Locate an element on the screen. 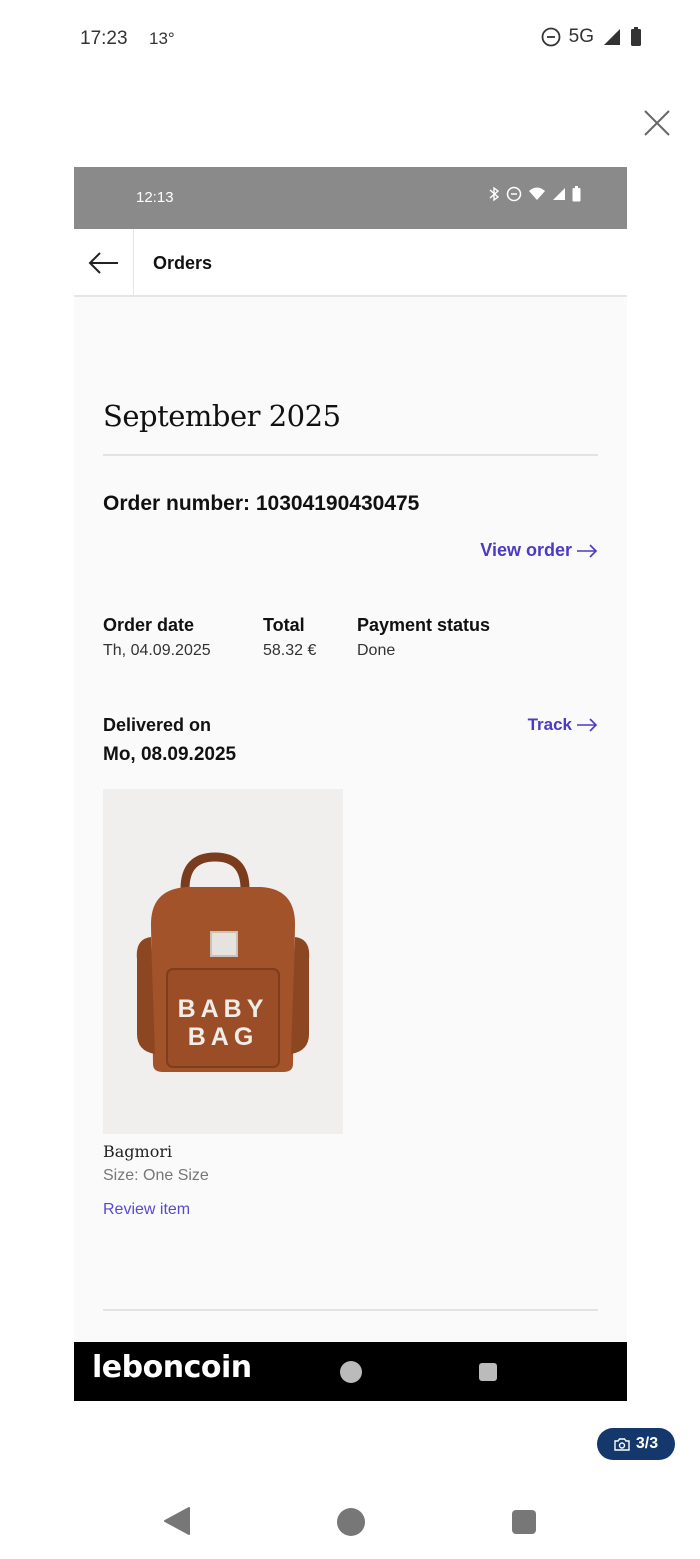 The image size is (700, 1559). backpack-illustration: BABY BAG is located at coordinates (223, 962).